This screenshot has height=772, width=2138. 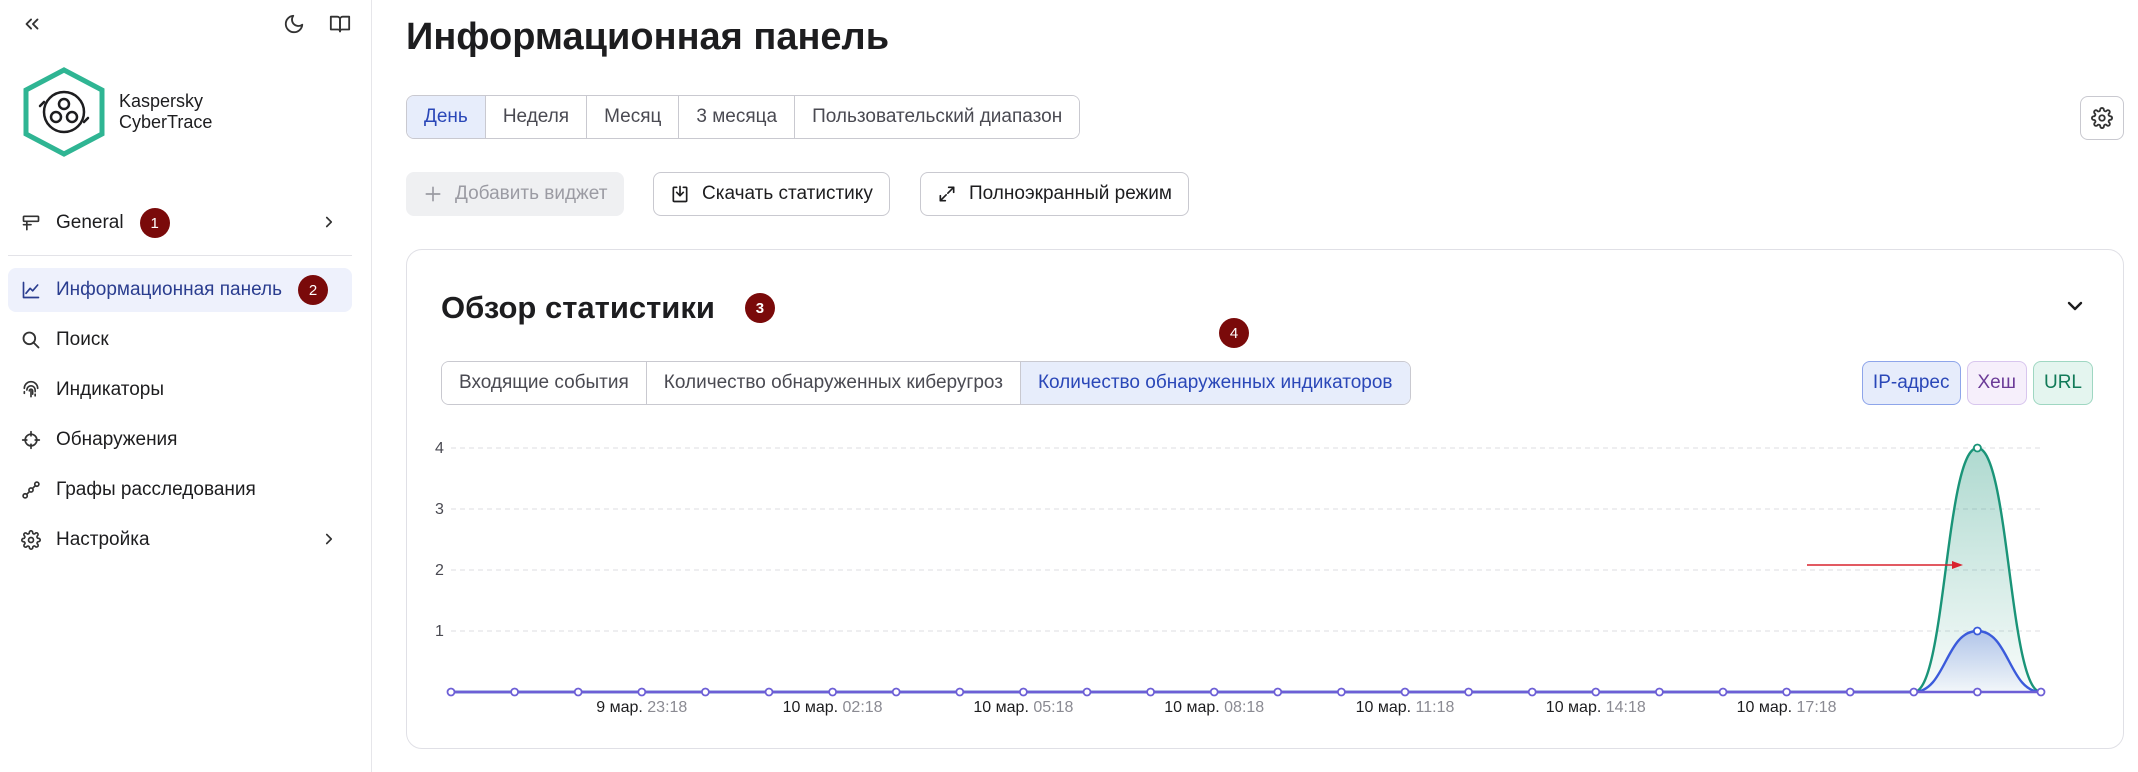 What do you see at coordinates (787, 193) in the screenshot?
I see `download-stats-label: Скачать статистику` at bounding box center [787, 193].